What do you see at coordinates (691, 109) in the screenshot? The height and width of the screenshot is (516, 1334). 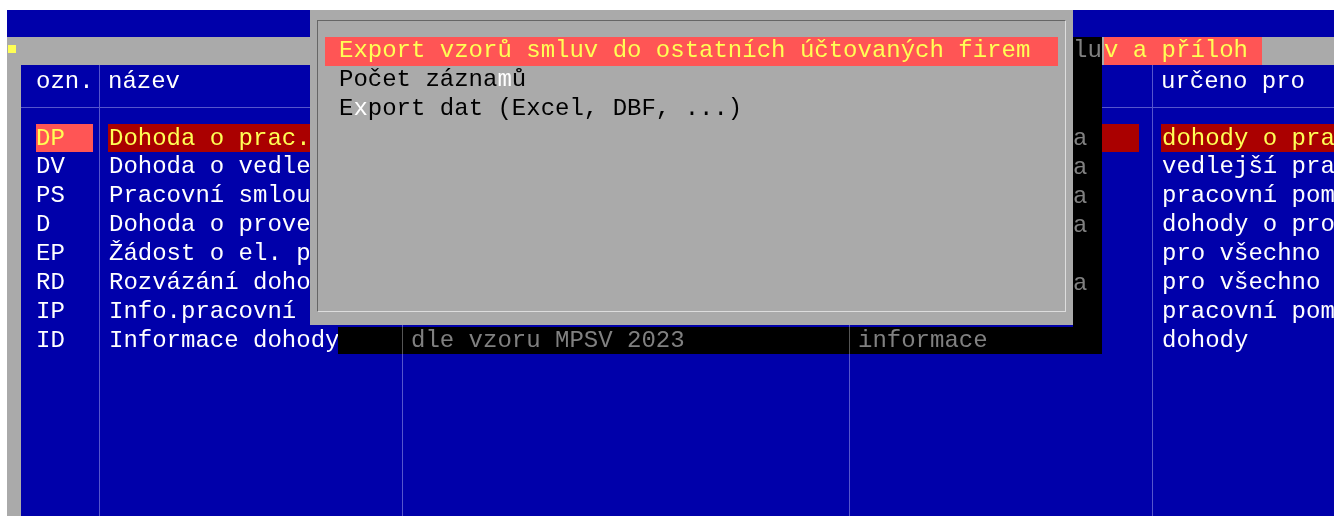 I see `menu-item: Export dat (Excel, DBF, ...)` at bounding box center [691, 109].